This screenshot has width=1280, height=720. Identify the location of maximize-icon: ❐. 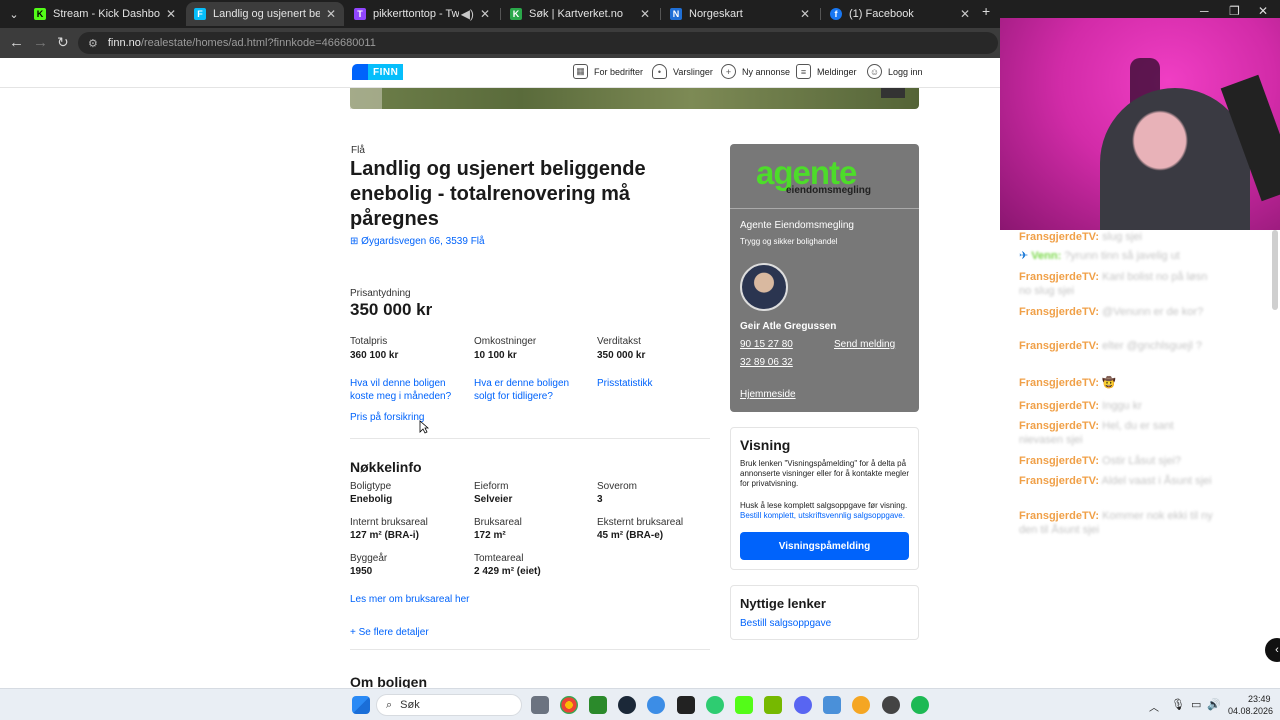
(1234, 11).